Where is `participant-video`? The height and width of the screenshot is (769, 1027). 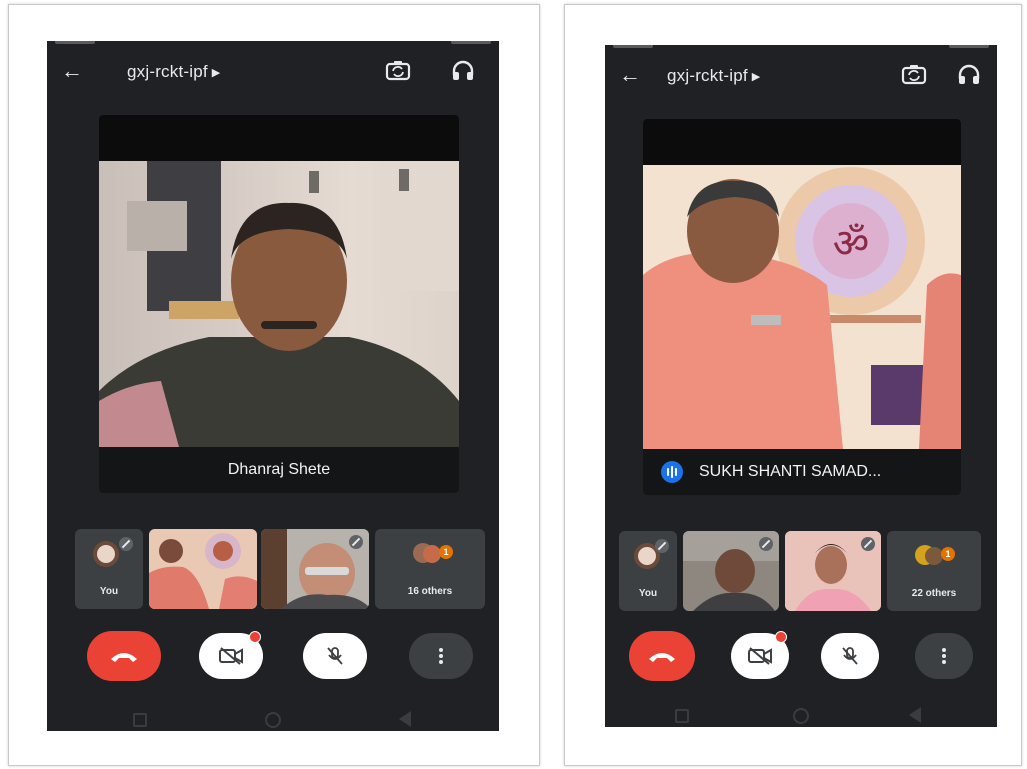
participant-video is located at coordinates (203, 569).